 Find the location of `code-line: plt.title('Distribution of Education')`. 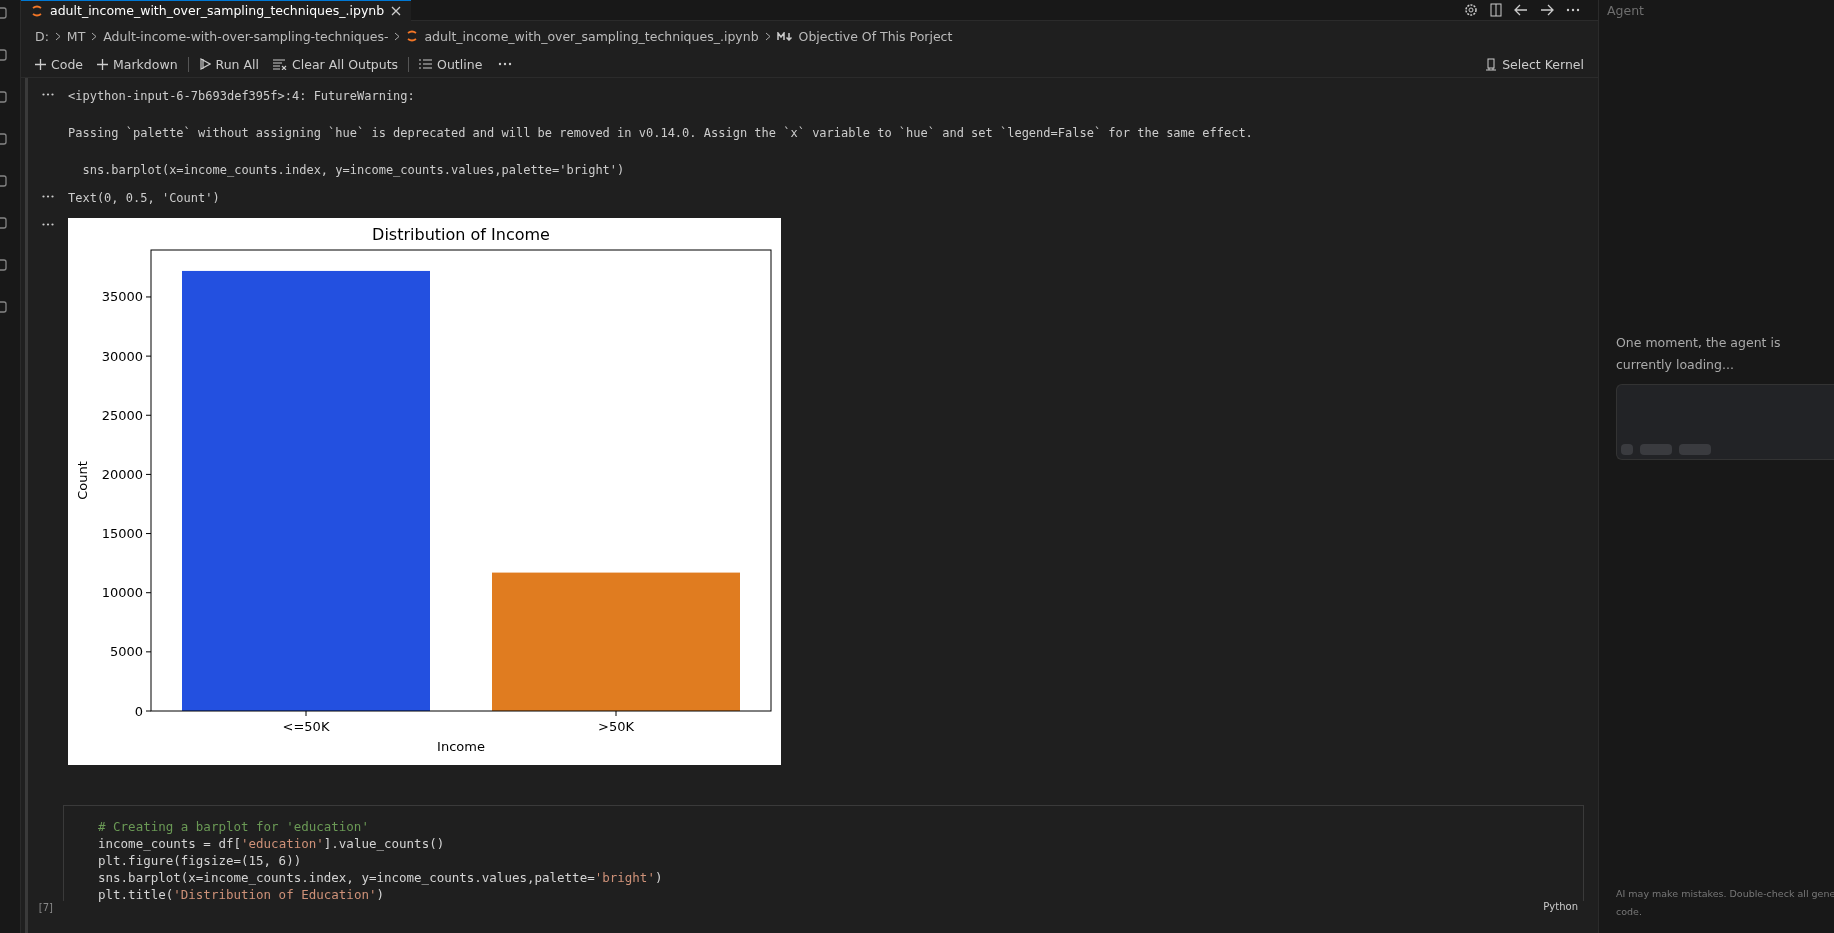

code-line: plt.title('Distribution of Education') is located at coordinates (241, 894).